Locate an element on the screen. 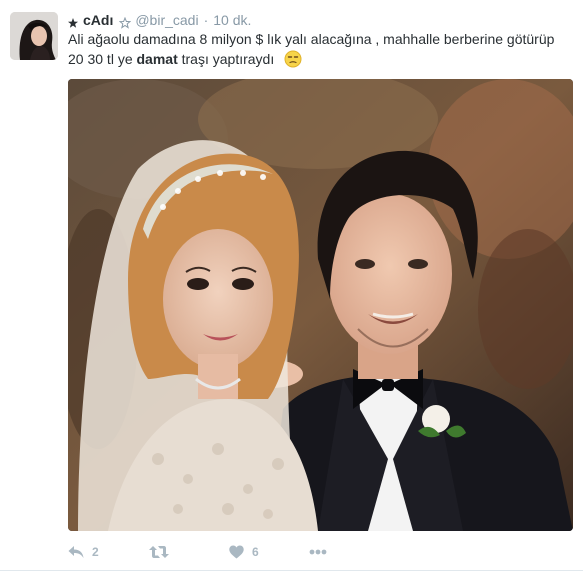  avatar is located at coordinates (34, 36).